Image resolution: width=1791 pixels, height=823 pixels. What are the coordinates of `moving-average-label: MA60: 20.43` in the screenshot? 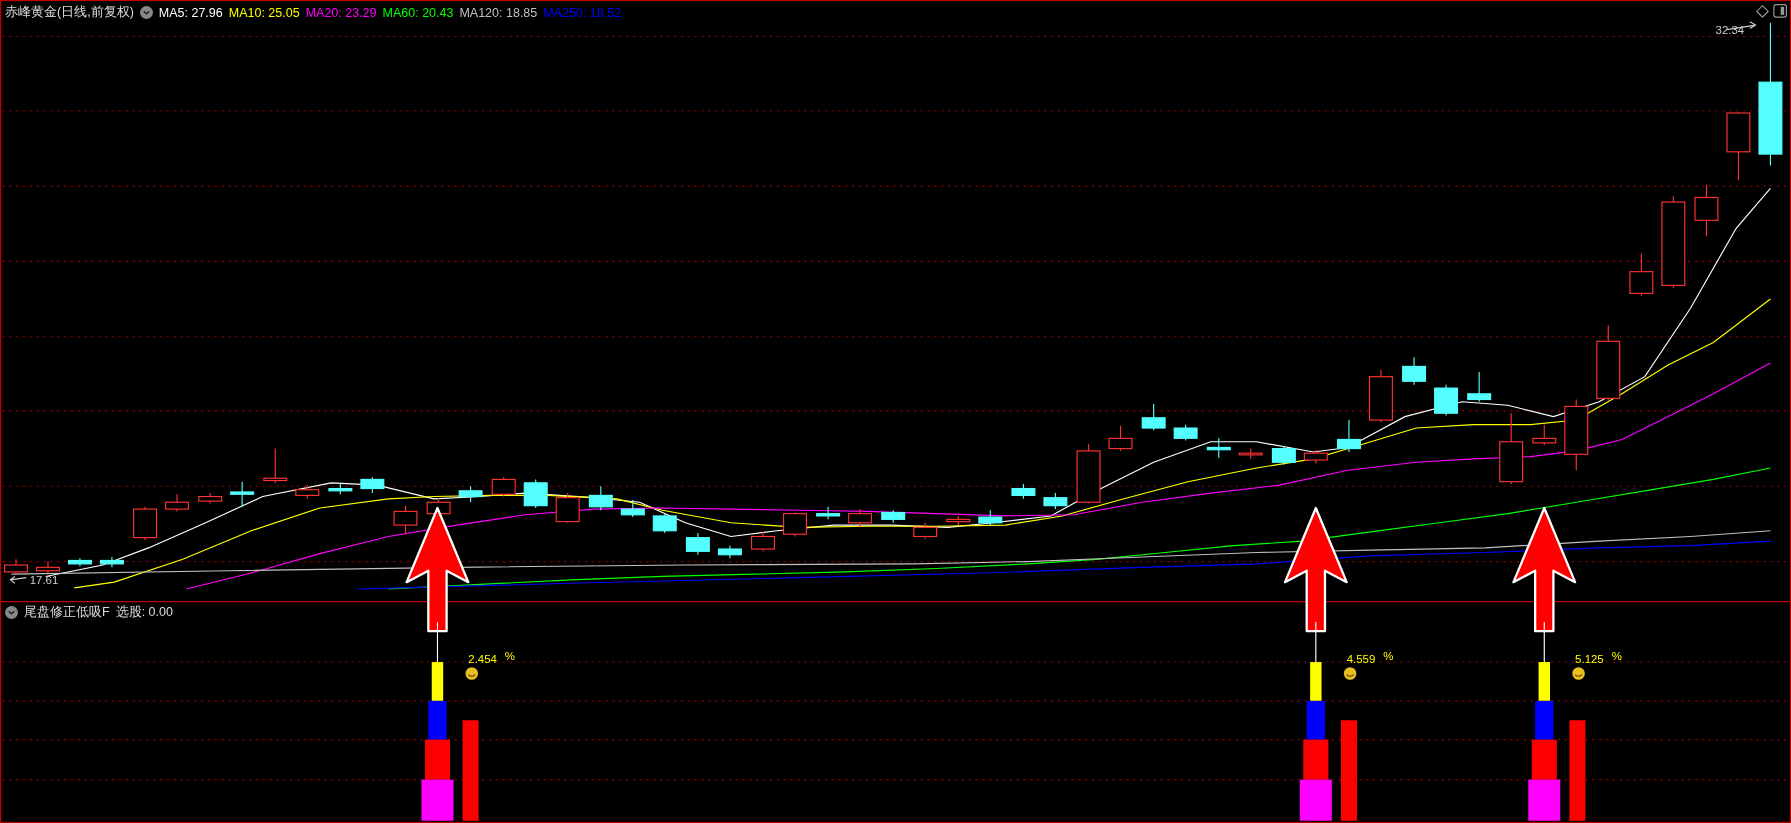 It's located at (418, 12).